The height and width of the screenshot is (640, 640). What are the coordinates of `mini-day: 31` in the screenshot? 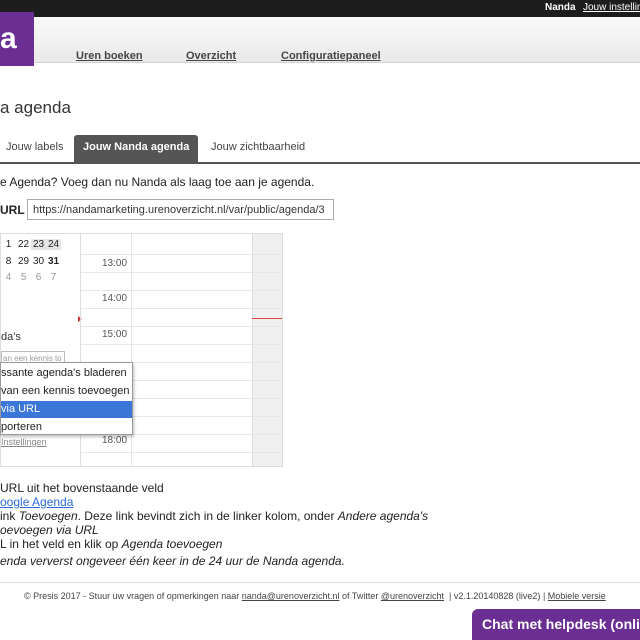 It's located at (53, 261).